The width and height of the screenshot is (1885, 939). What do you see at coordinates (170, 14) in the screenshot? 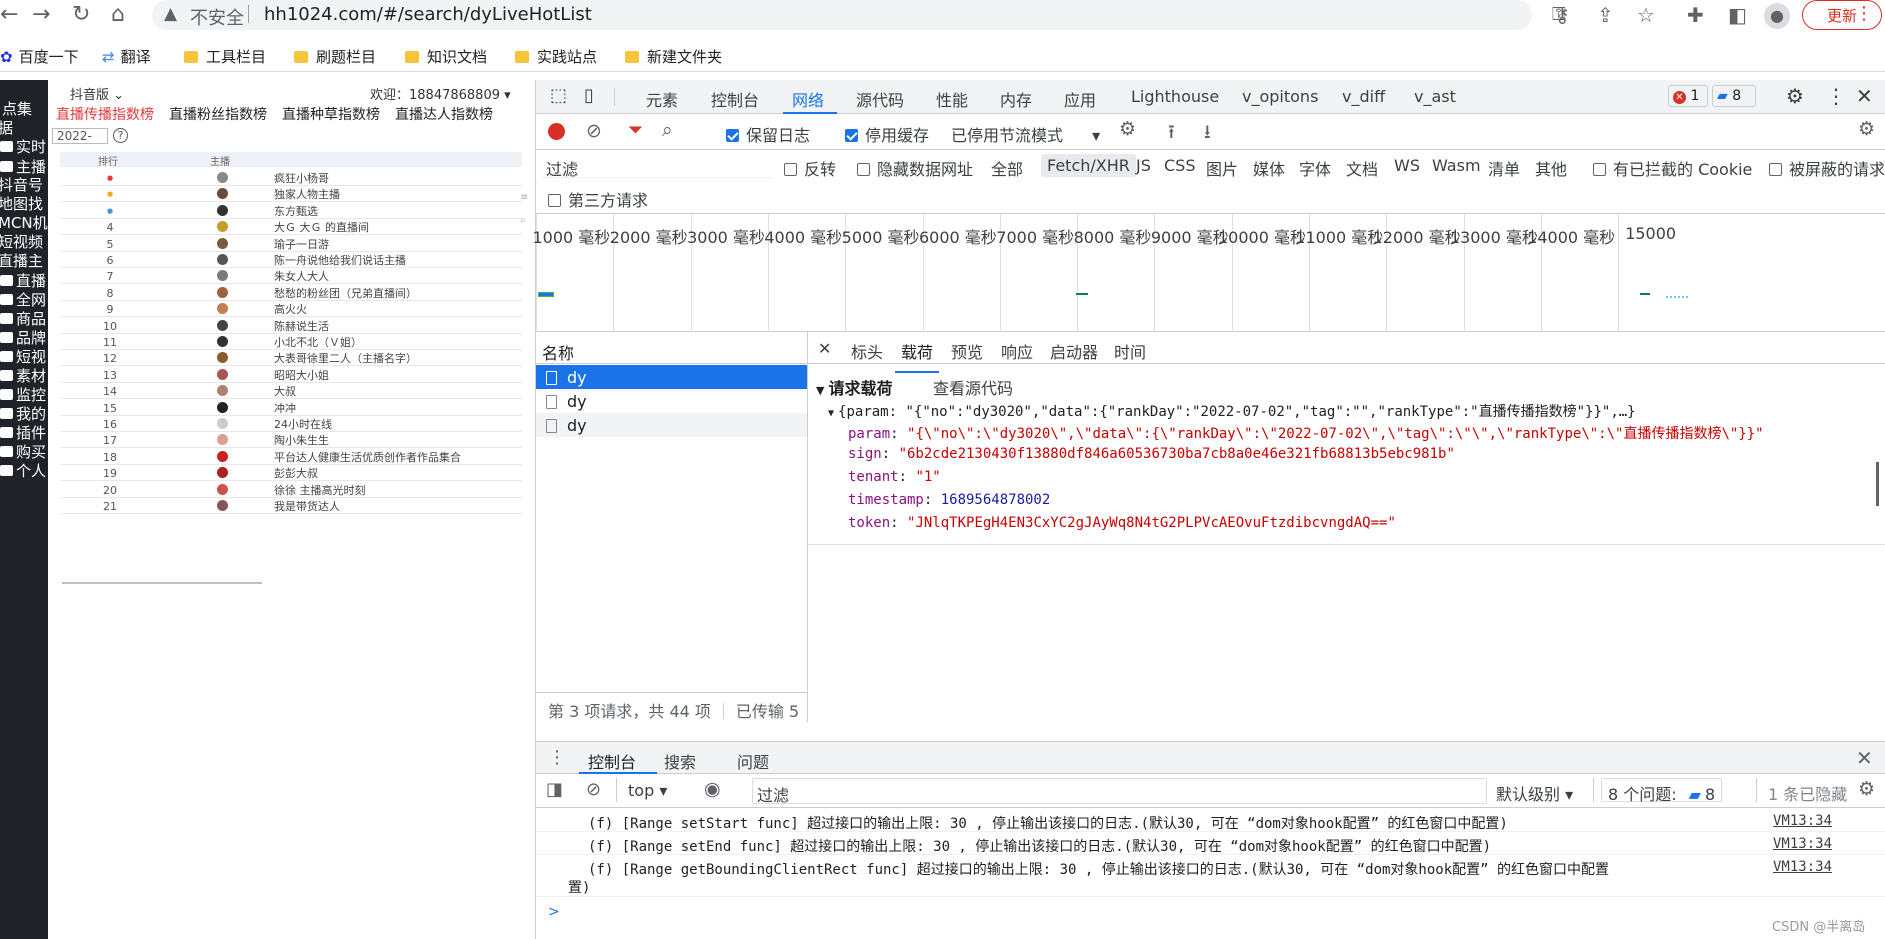
I see `warning-icon: ▲` at bounding box center [170, 14].